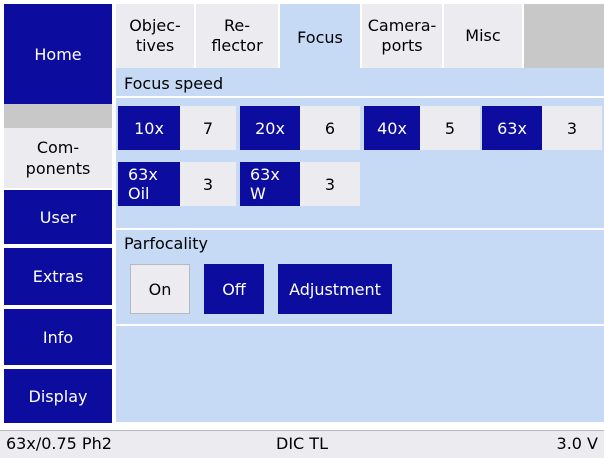  I want to click on nav-extras-button: Extras, so click(58, 276).